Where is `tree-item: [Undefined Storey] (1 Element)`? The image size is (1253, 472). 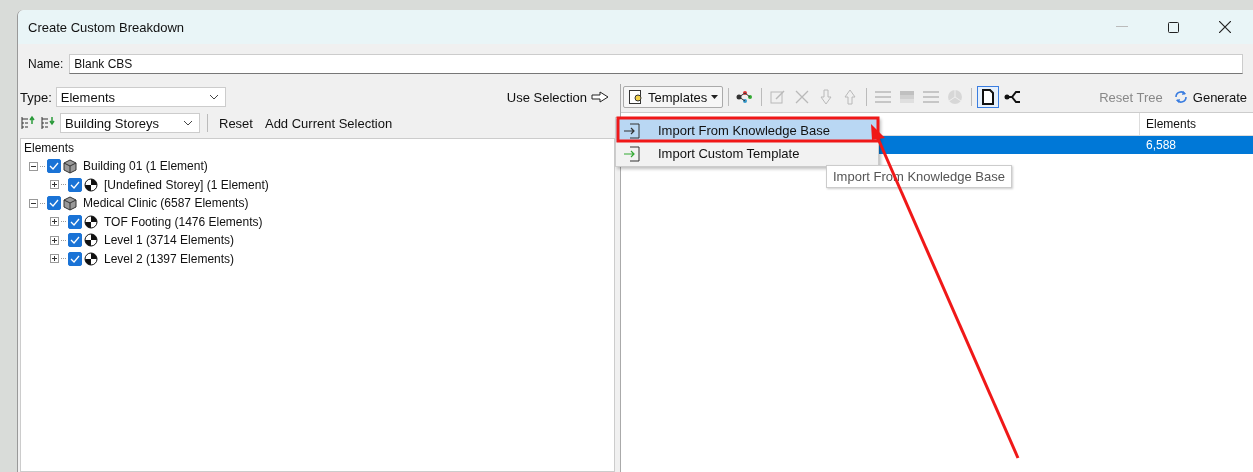
tree-item: [Undefined Storey] (1 Element) is located at coordinates (186, 184).